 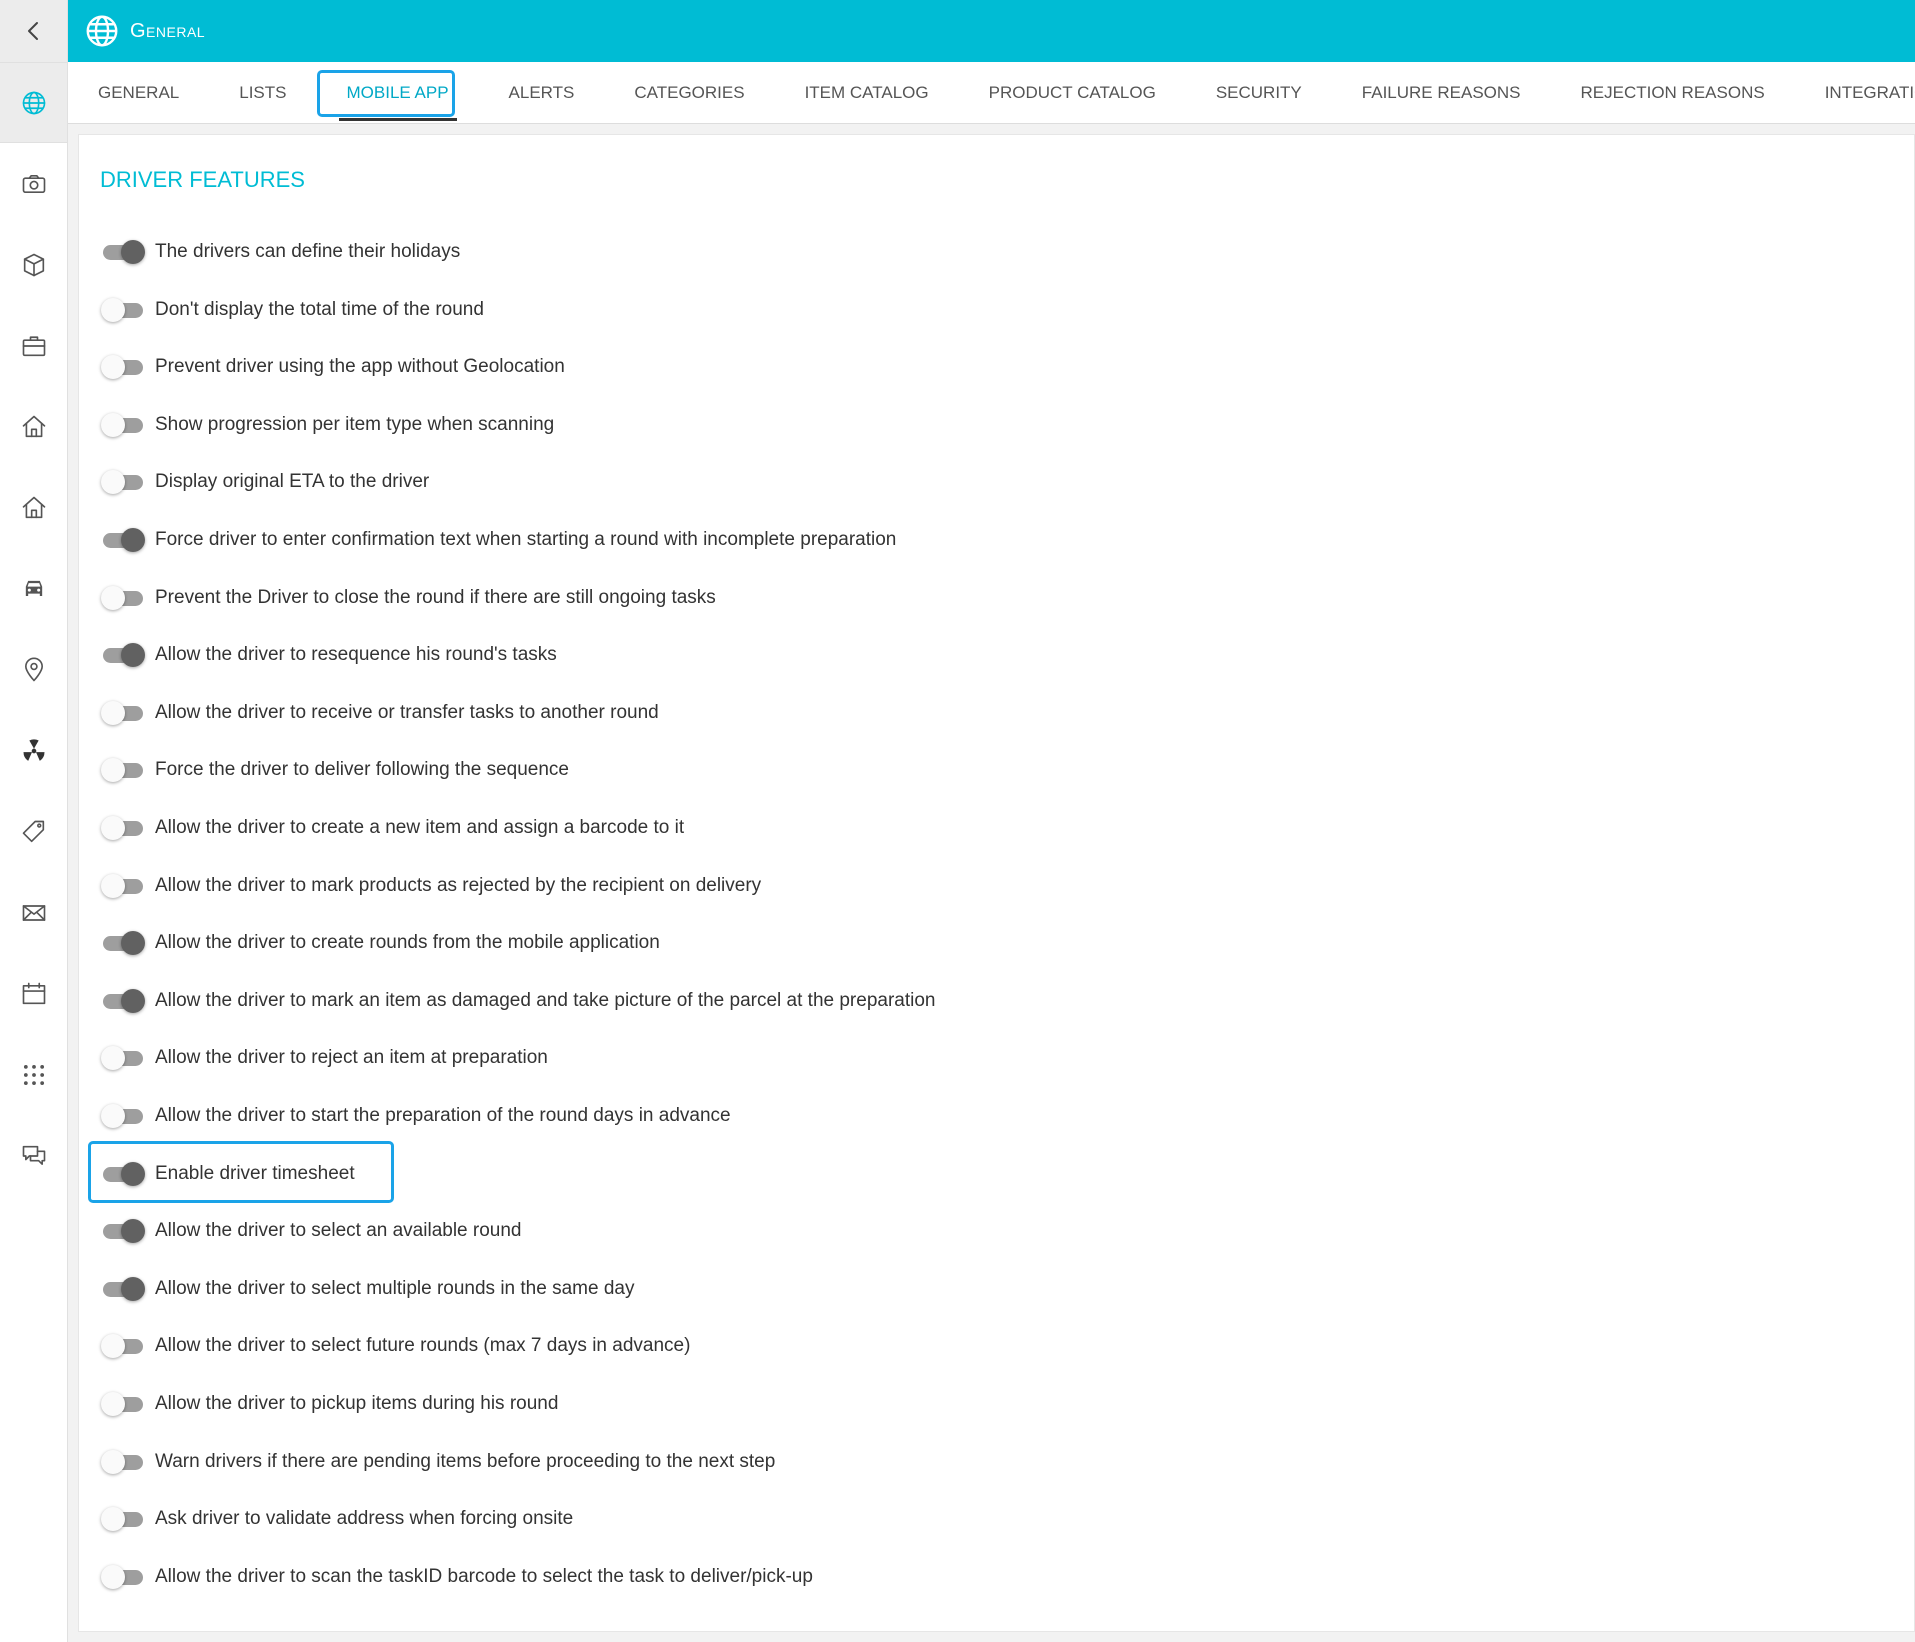 I want to click on sidebar-item-general, so click(x=33, y=102).